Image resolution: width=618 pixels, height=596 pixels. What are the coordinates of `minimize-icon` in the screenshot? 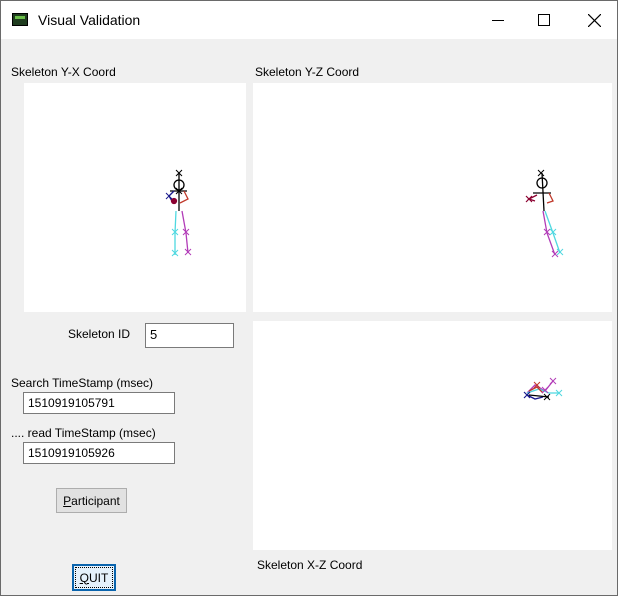 It's located at (498, 20).